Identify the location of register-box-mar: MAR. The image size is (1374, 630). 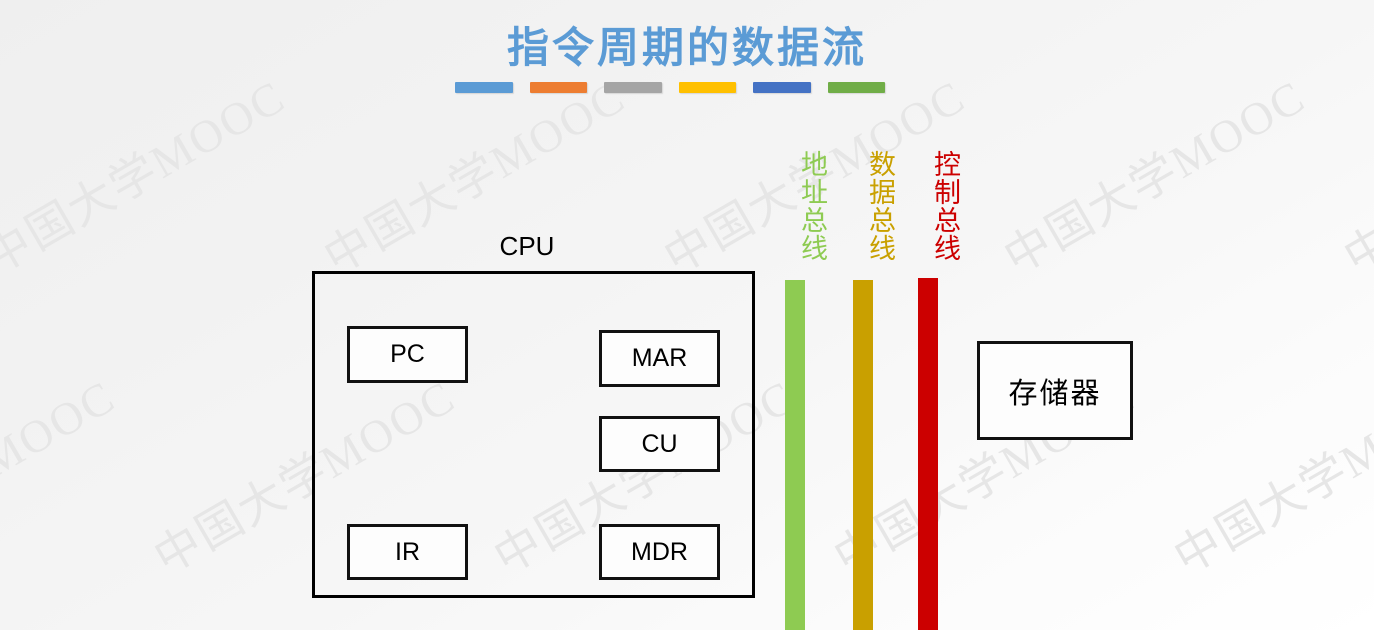
(659, 358).